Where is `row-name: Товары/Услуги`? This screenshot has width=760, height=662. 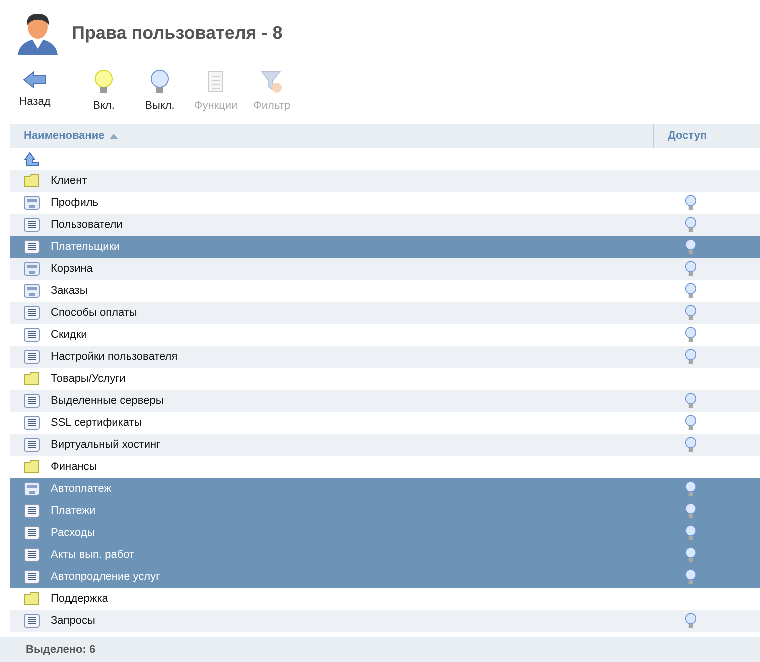 row-name: Товары/Услуги is located at coordinates (88, 379).